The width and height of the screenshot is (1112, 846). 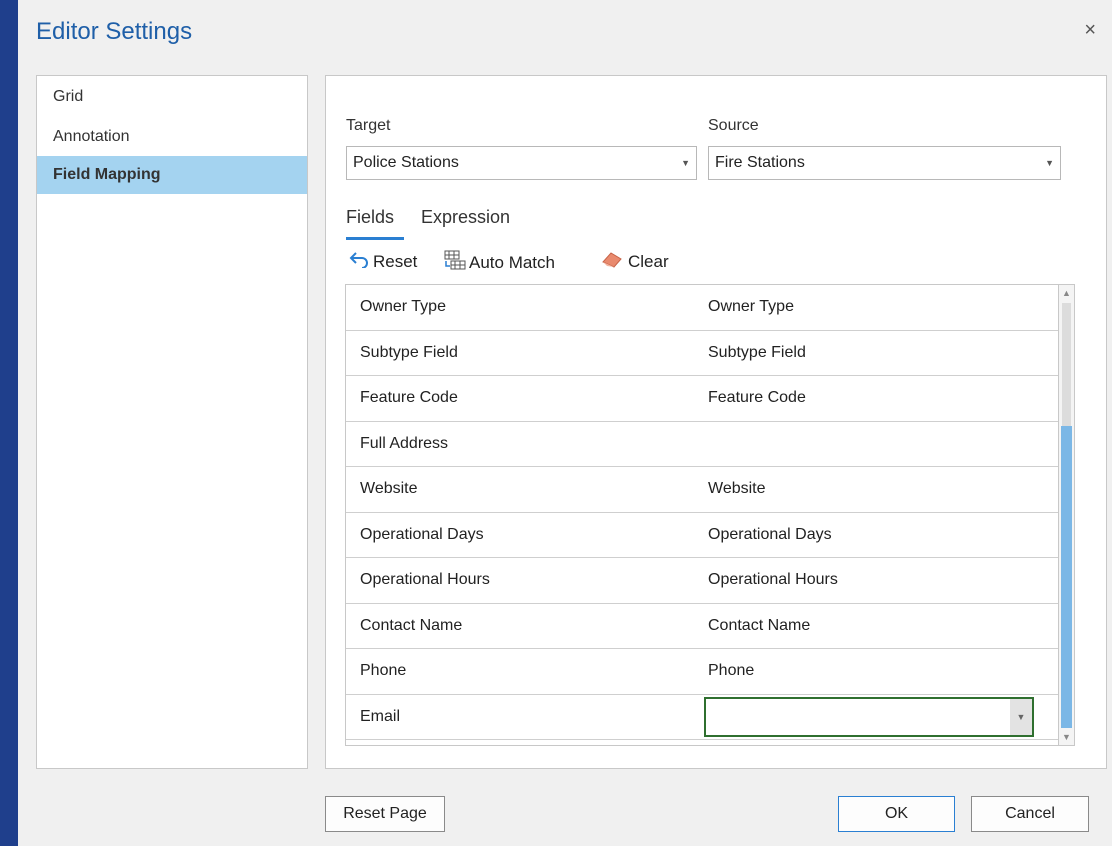 What do you see at coordinates (521, 163) in the screenshot?
I see `target-dropdown: Police Stations ▼` at bounding box center [521, 163].